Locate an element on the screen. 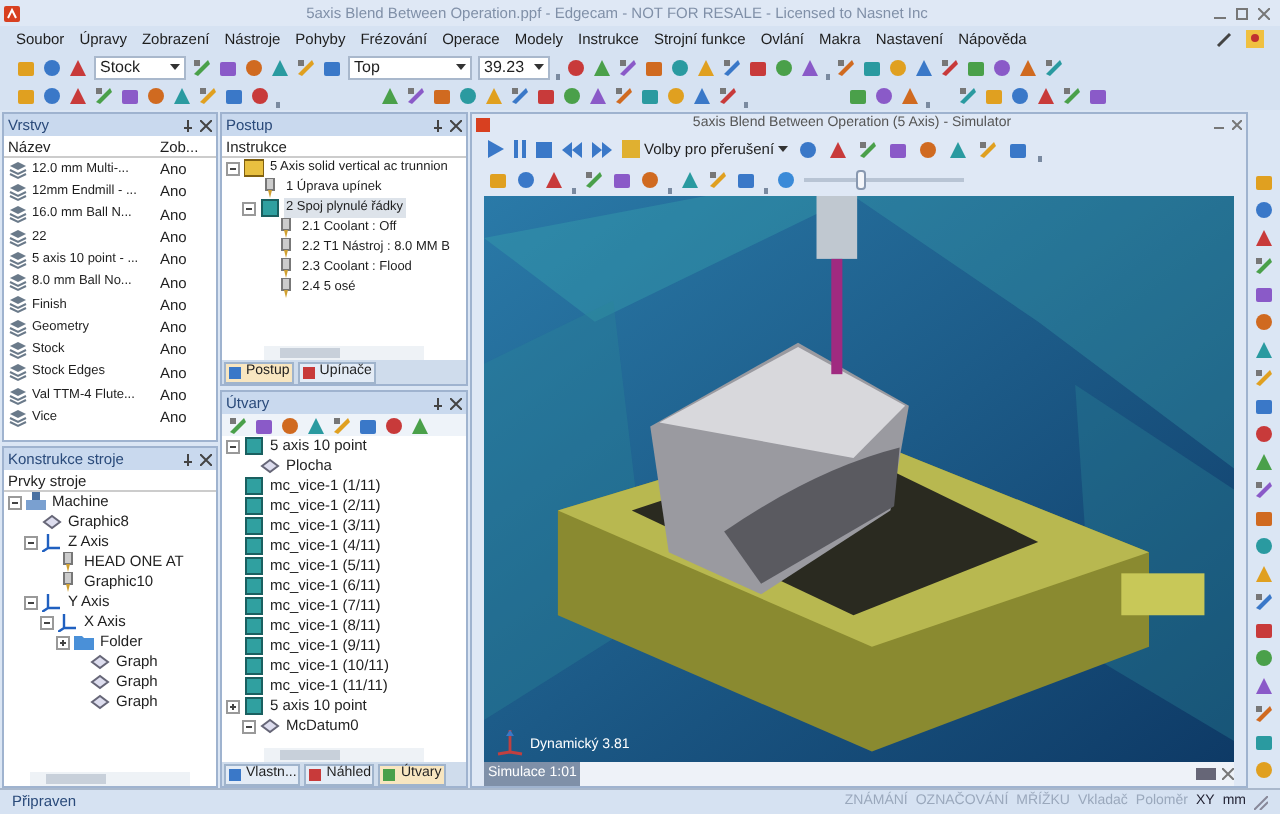 The width and height of the screenshot is (1280, 814). maximize-icon is located at coordinates (1242, 13).